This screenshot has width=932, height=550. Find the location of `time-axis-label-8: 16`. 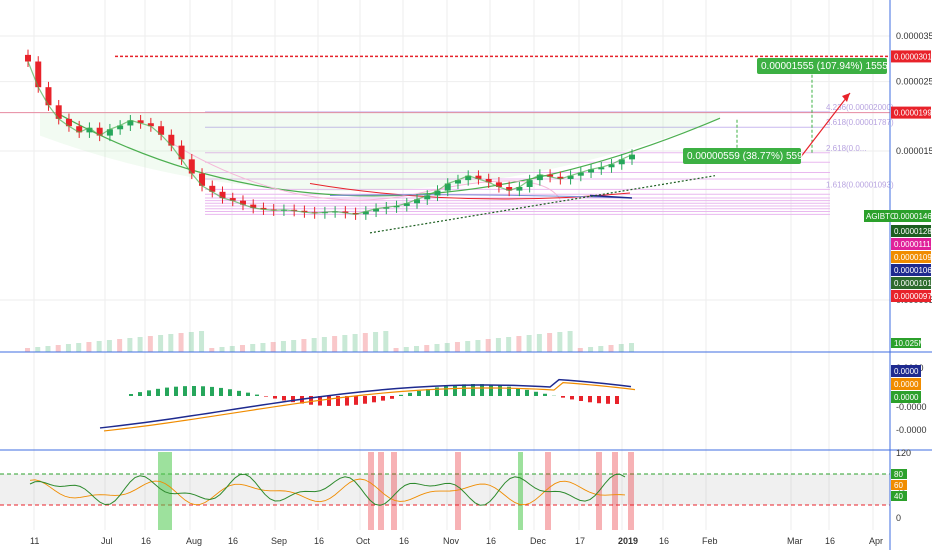

time-axis-label-8: 16 is located at coordinates (404, 541).